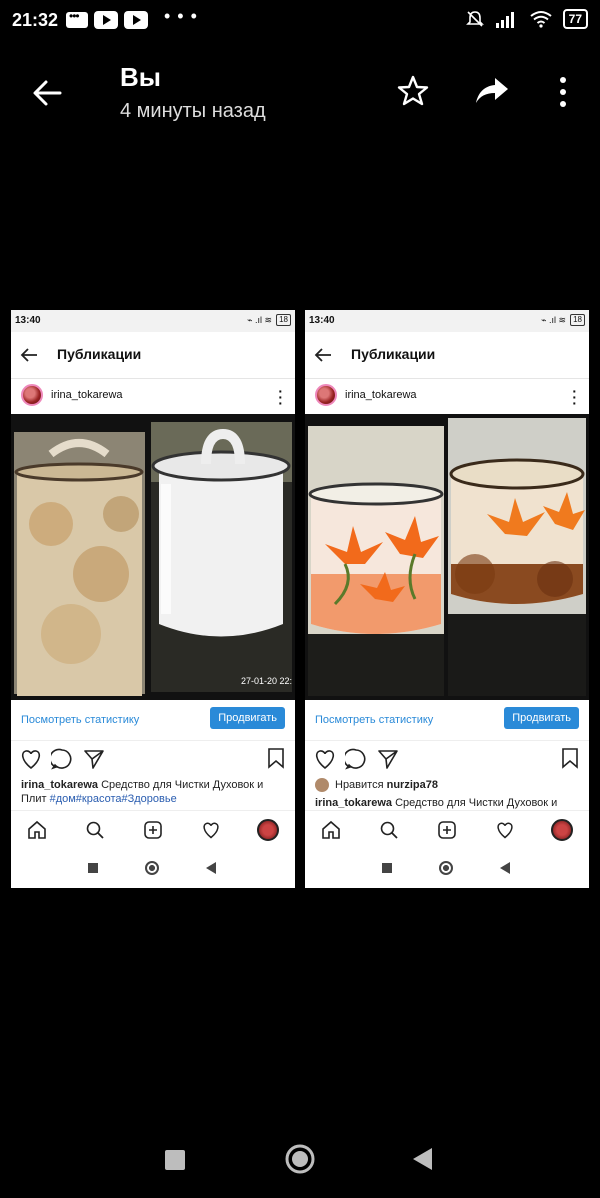  I want to click on post-photo, so click(447, 557).